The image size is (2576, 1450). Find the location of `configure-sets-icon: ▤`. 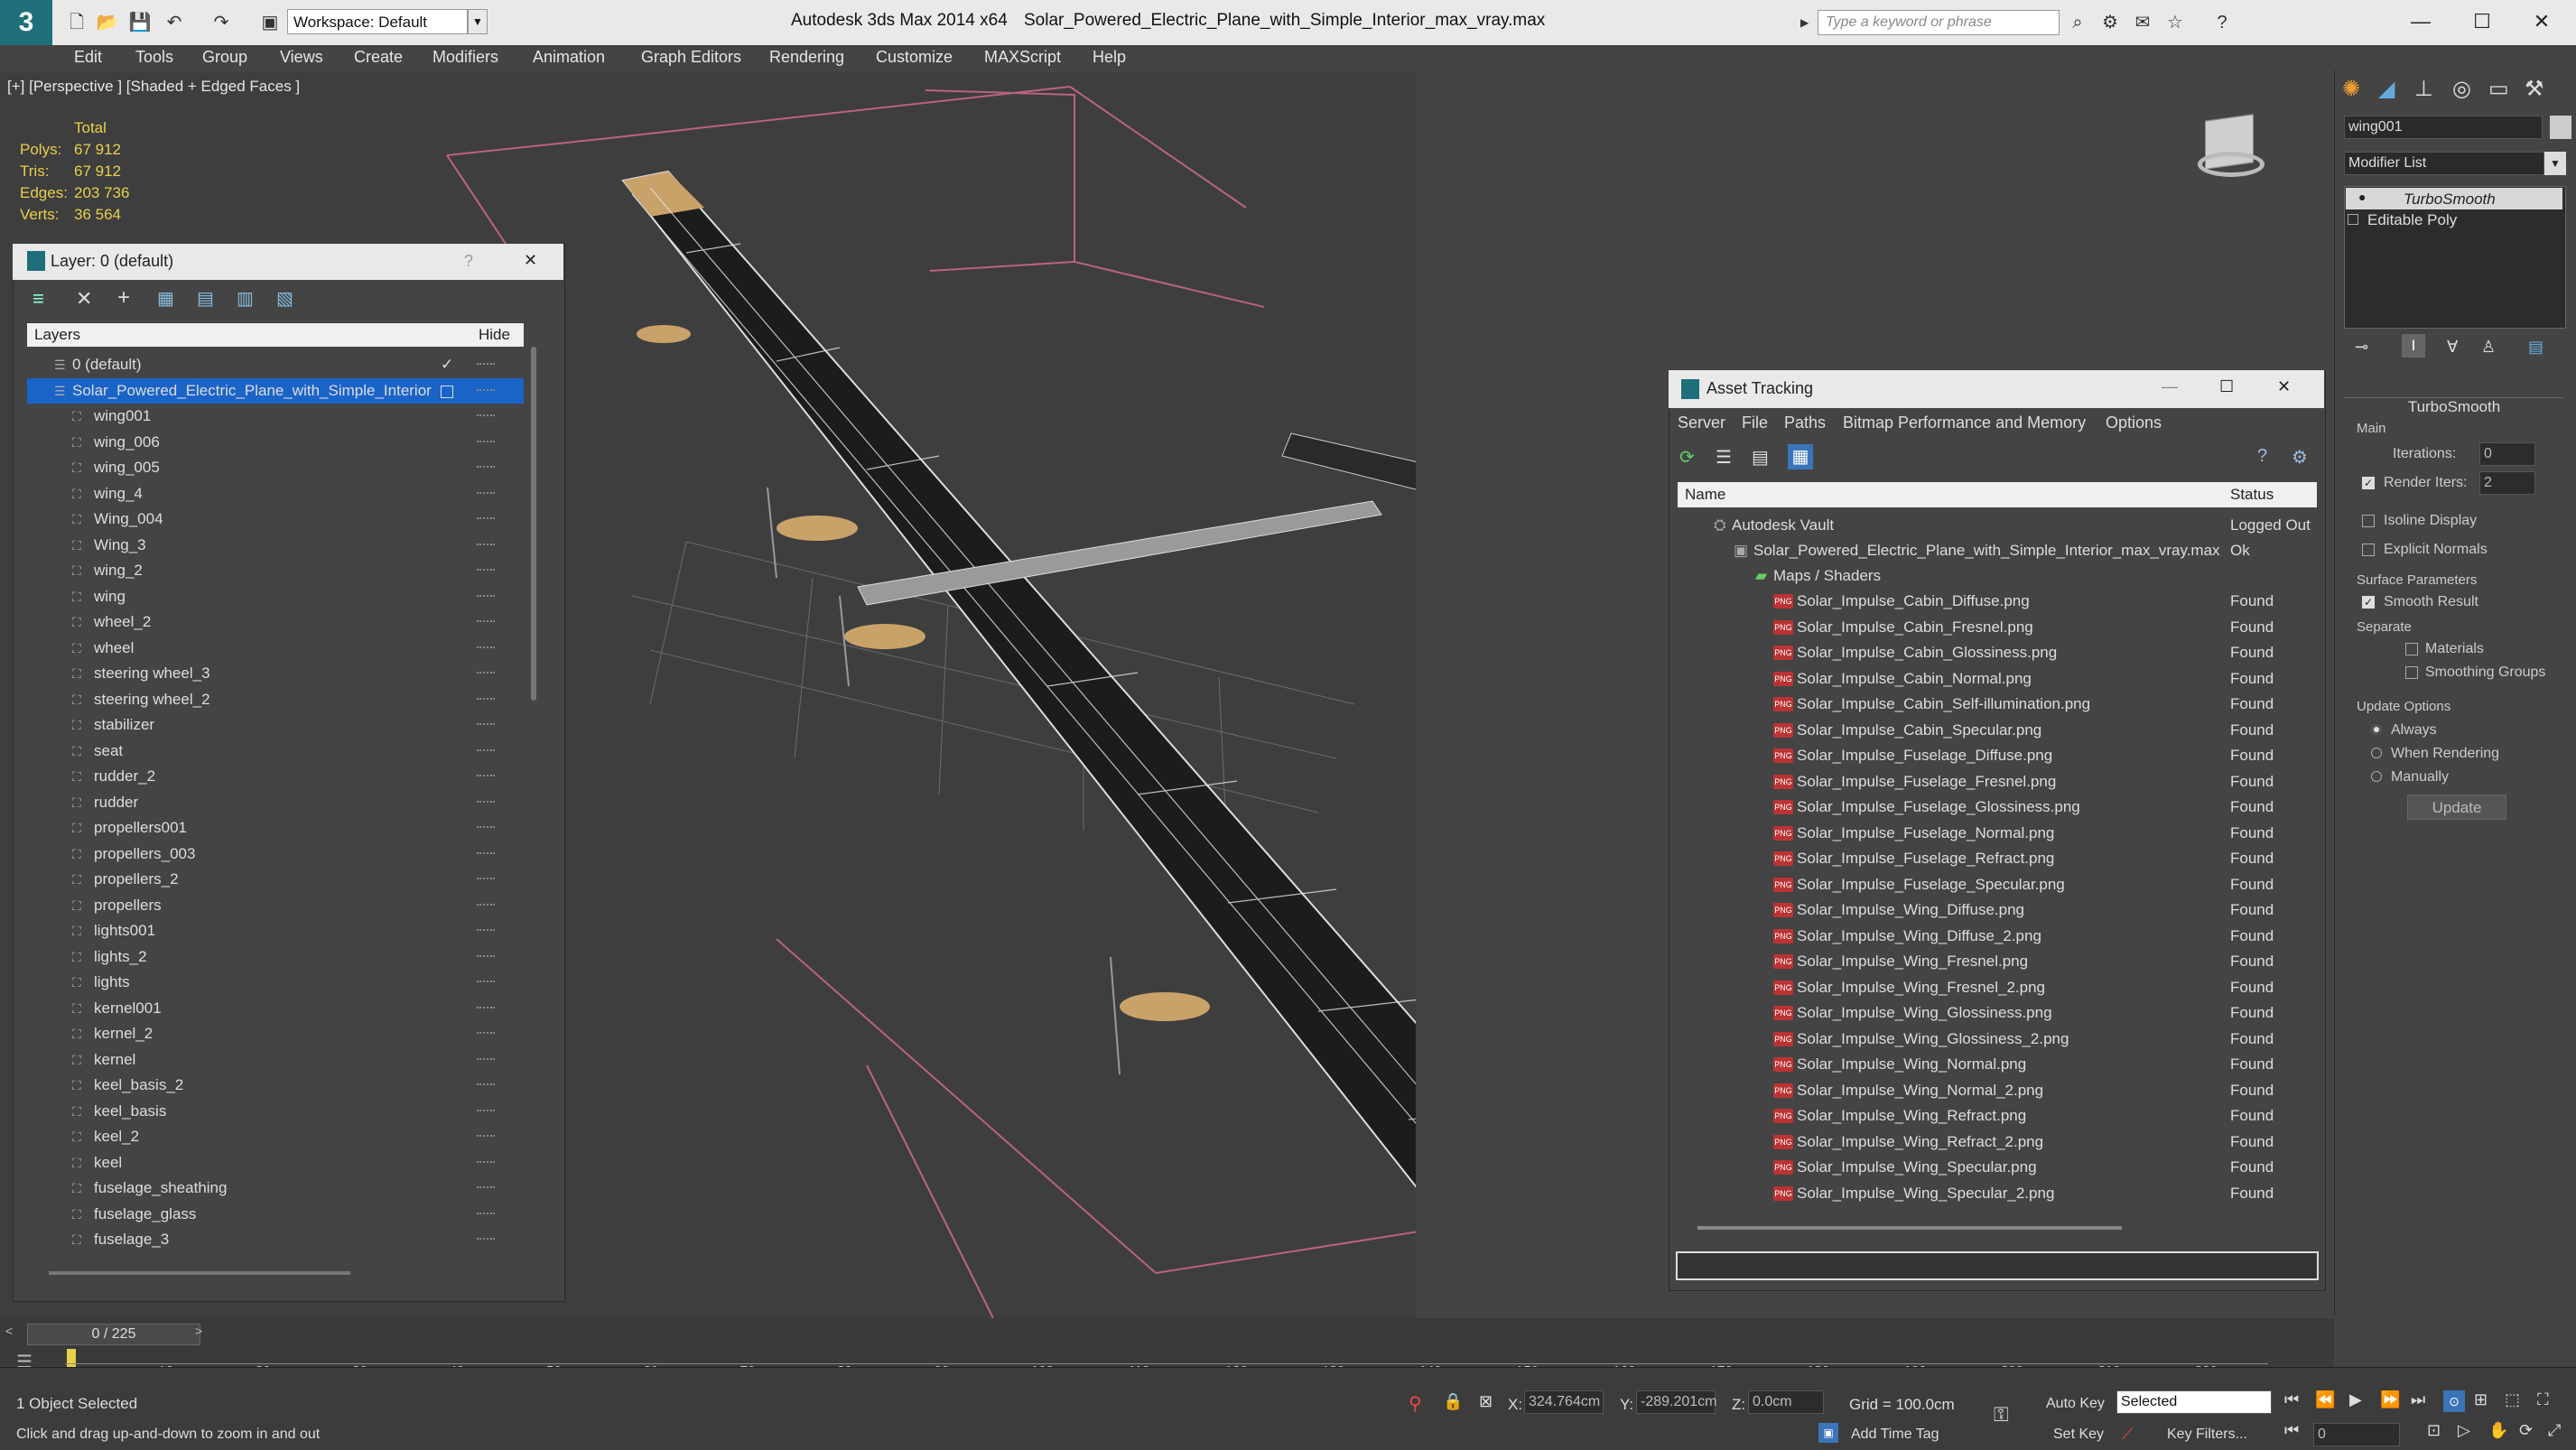

configure-sets-icon: ▤ is located at coordinates (2535, 347).